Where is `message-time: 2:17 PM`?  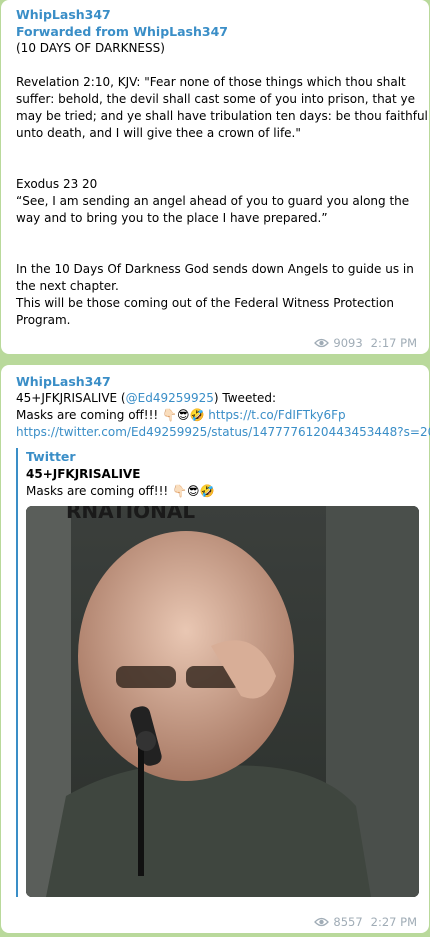
message-time: 2:17 PM is located at coordinates (393, 343).